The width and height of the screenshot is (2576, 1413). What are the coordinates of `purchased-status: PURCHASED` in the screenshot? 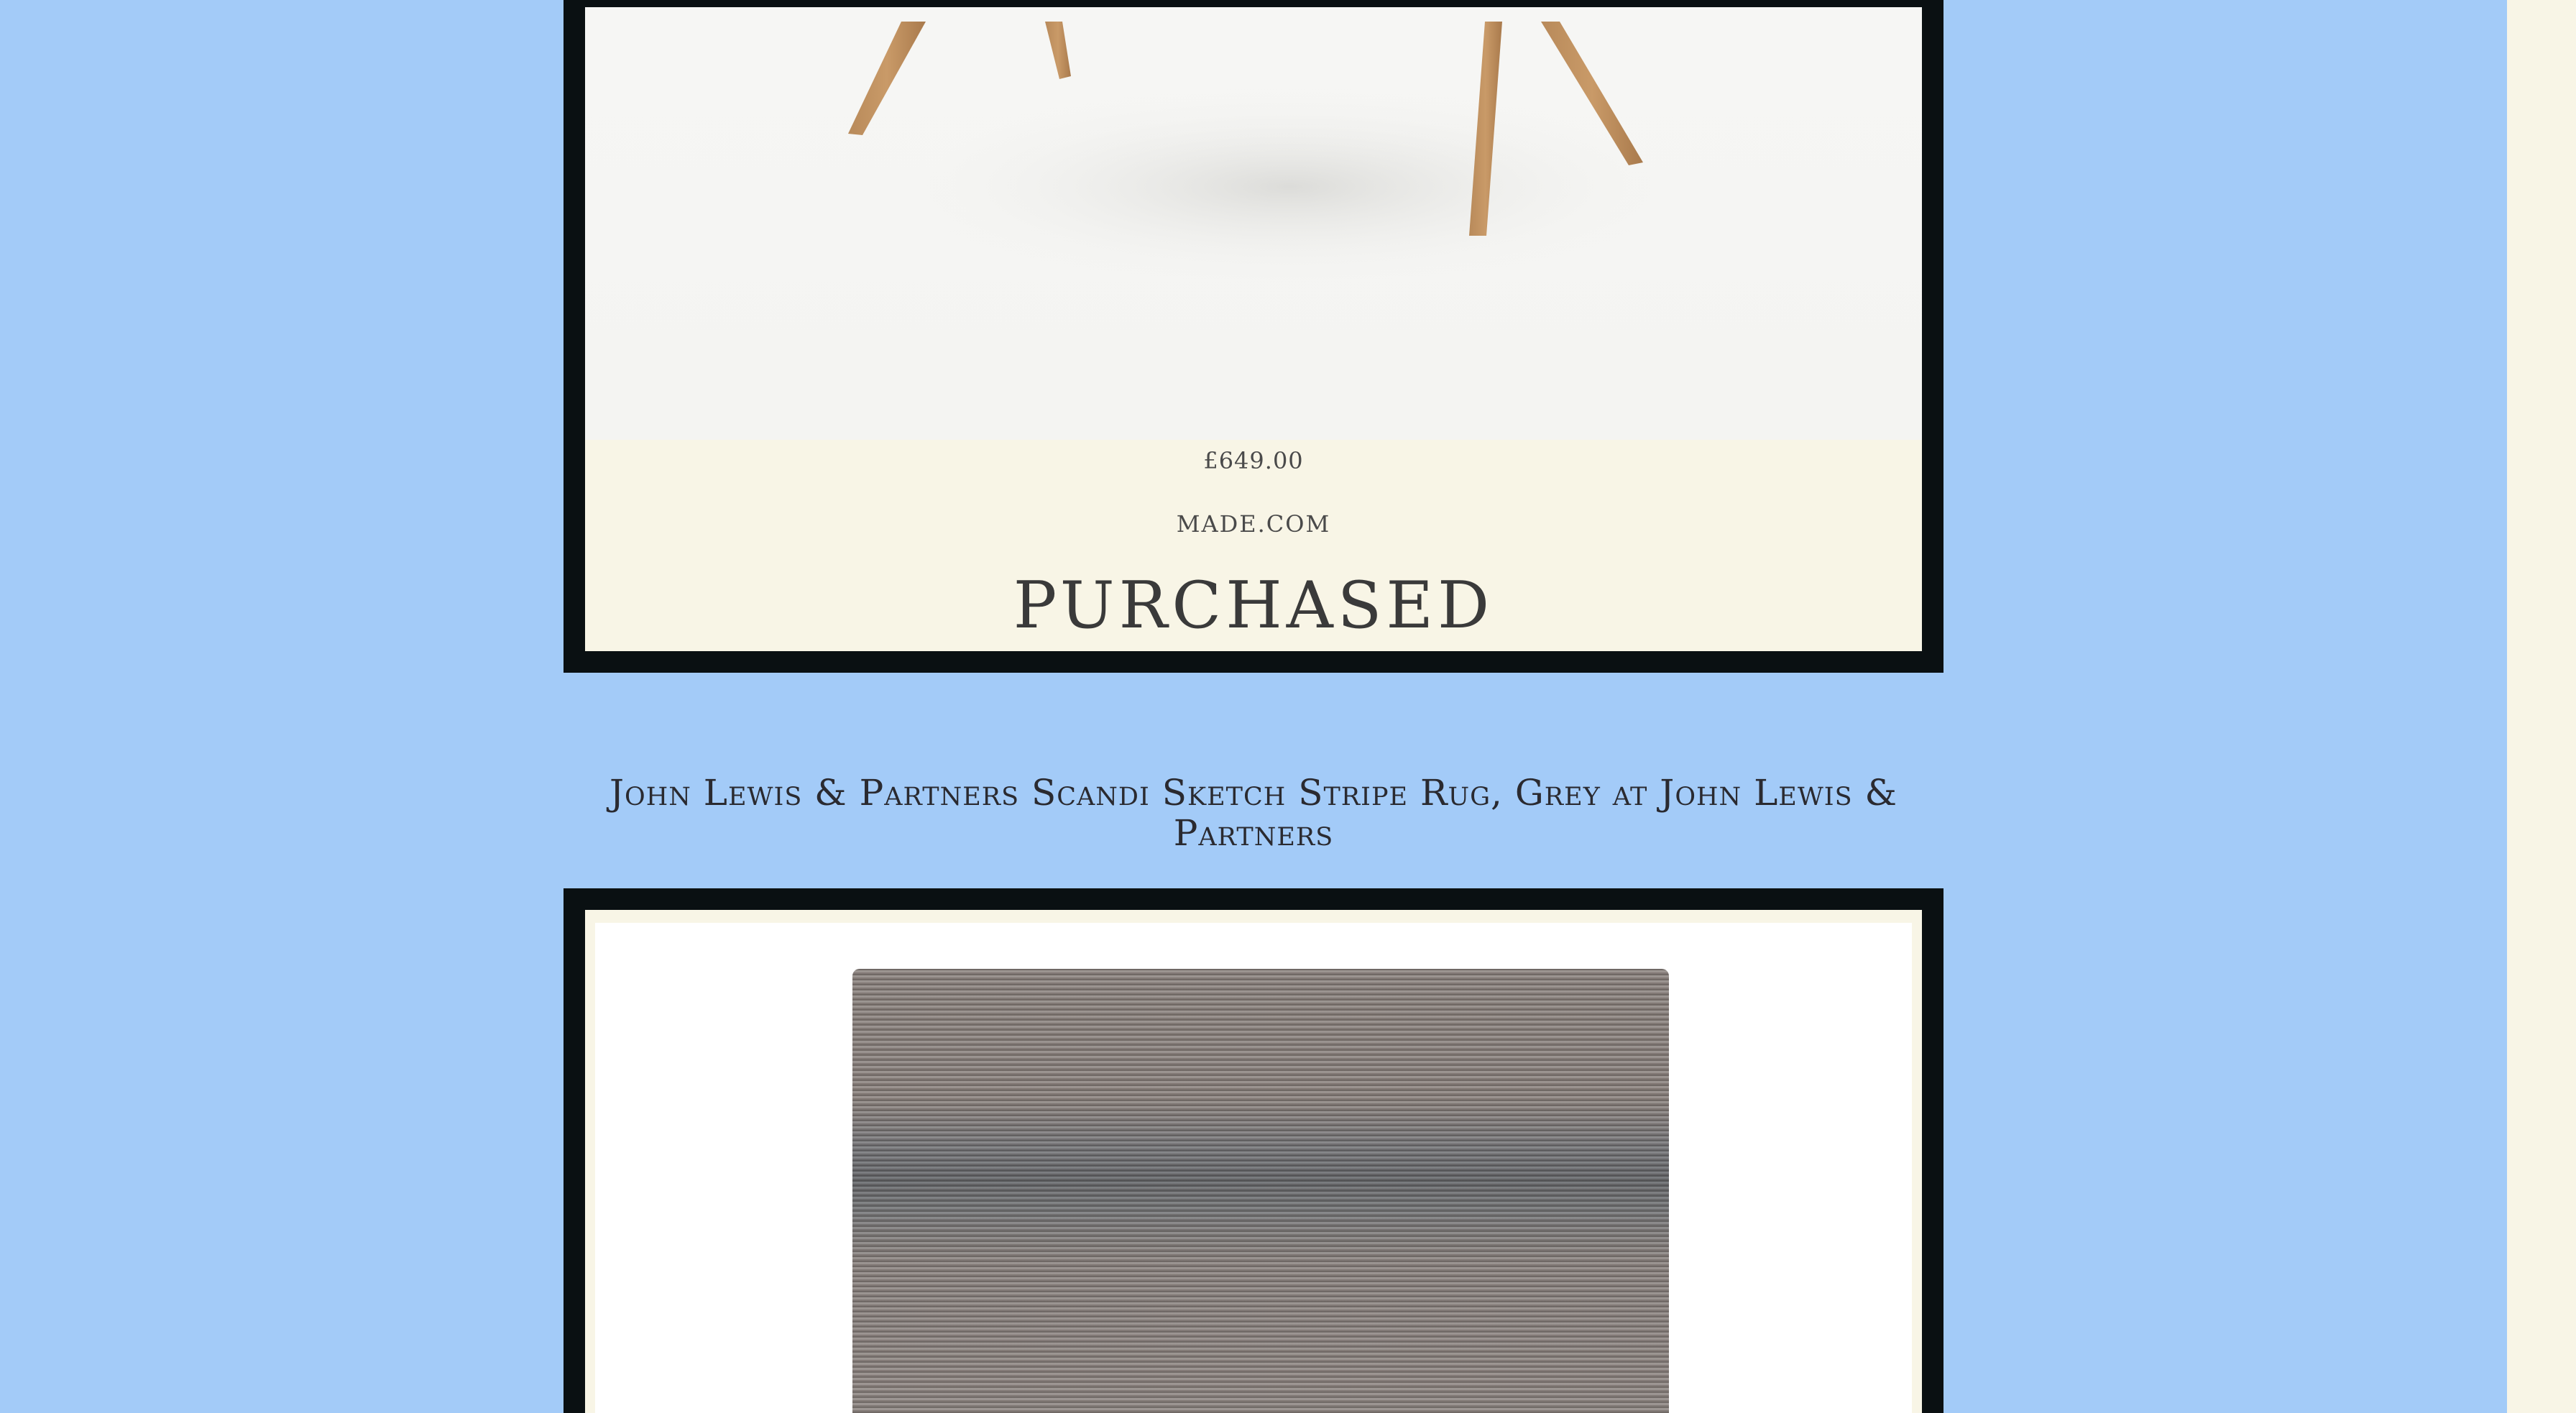 It's located at (1253, 605).